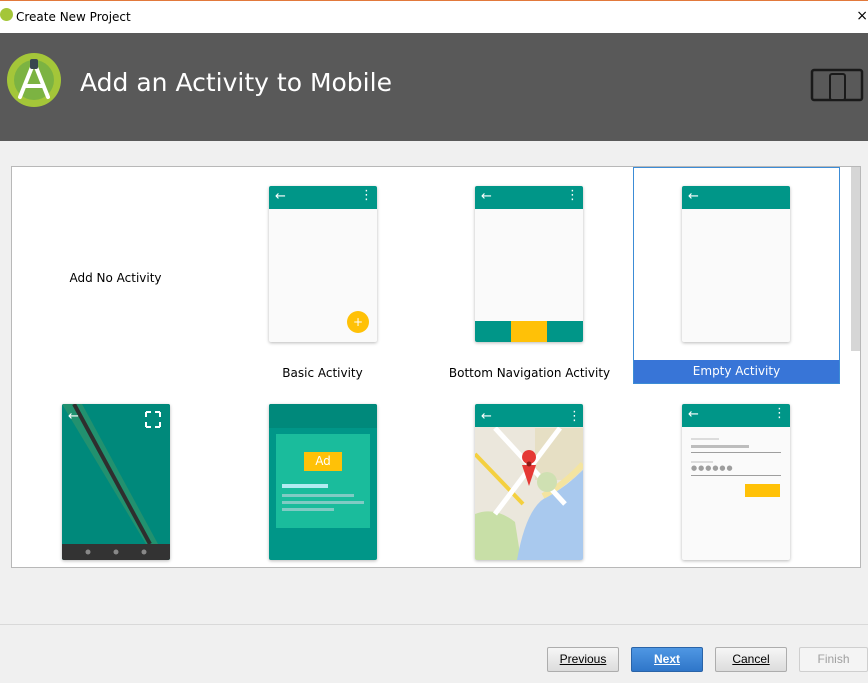 The height and width of the screenshot is (683, 868). Describe the element at coordinates (712, 468) in the screenshot. I see `password-dots: ●●●●●●` at that location.